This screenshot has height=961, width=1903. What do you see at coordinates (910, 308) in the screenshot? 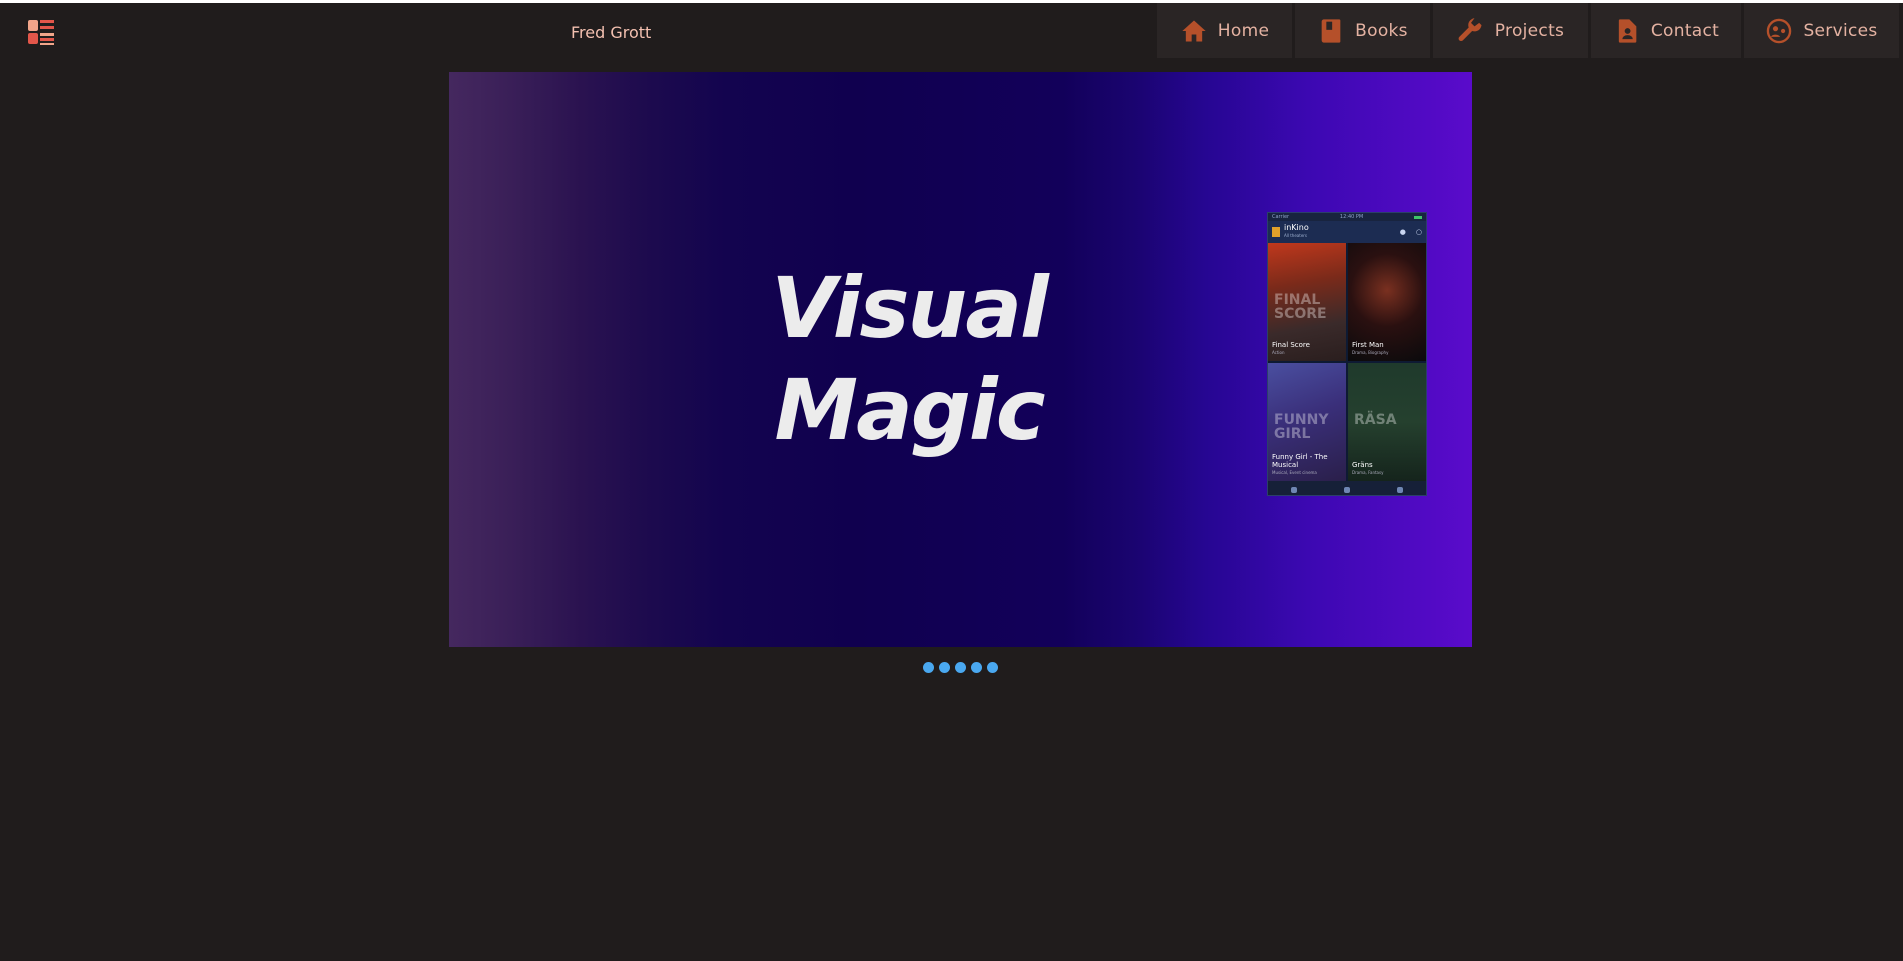
I see `slide-title-line1: Visual` at bounding box center [910, 308].